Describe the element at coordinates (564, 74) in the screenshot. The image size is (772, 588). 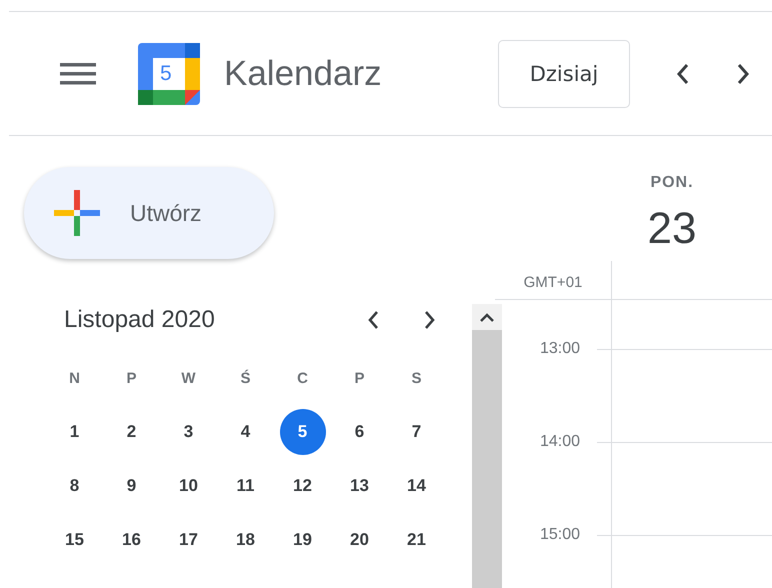
I see `today-button: Dzisiaj` at that location.